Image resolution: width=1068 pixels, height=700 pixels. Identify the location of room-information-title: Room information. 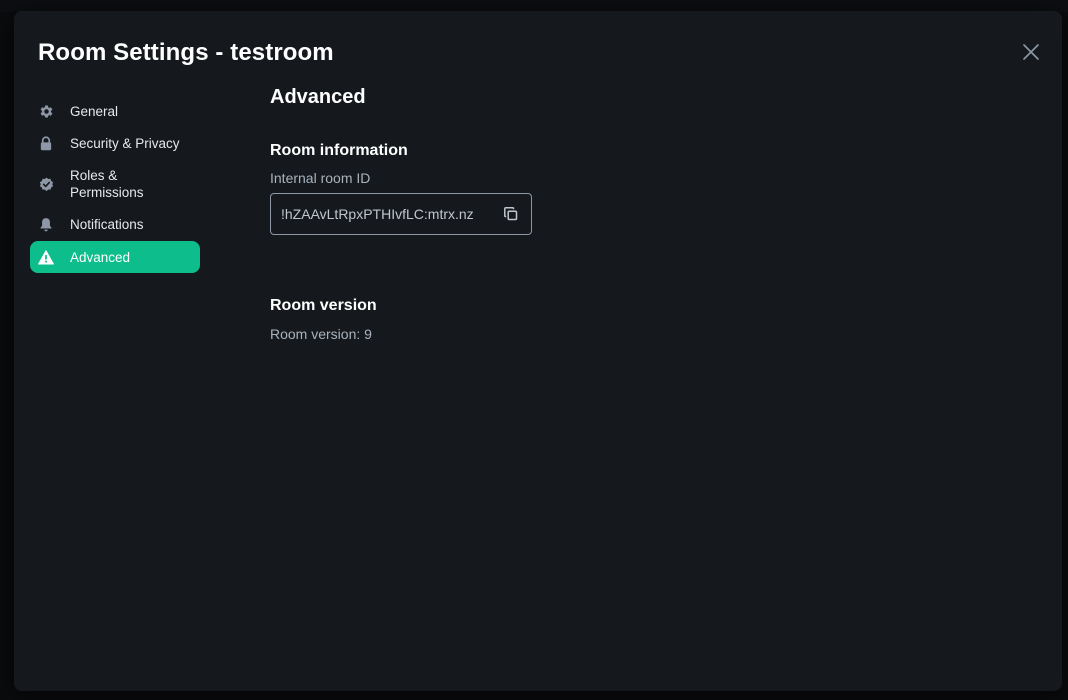
(339, 150).